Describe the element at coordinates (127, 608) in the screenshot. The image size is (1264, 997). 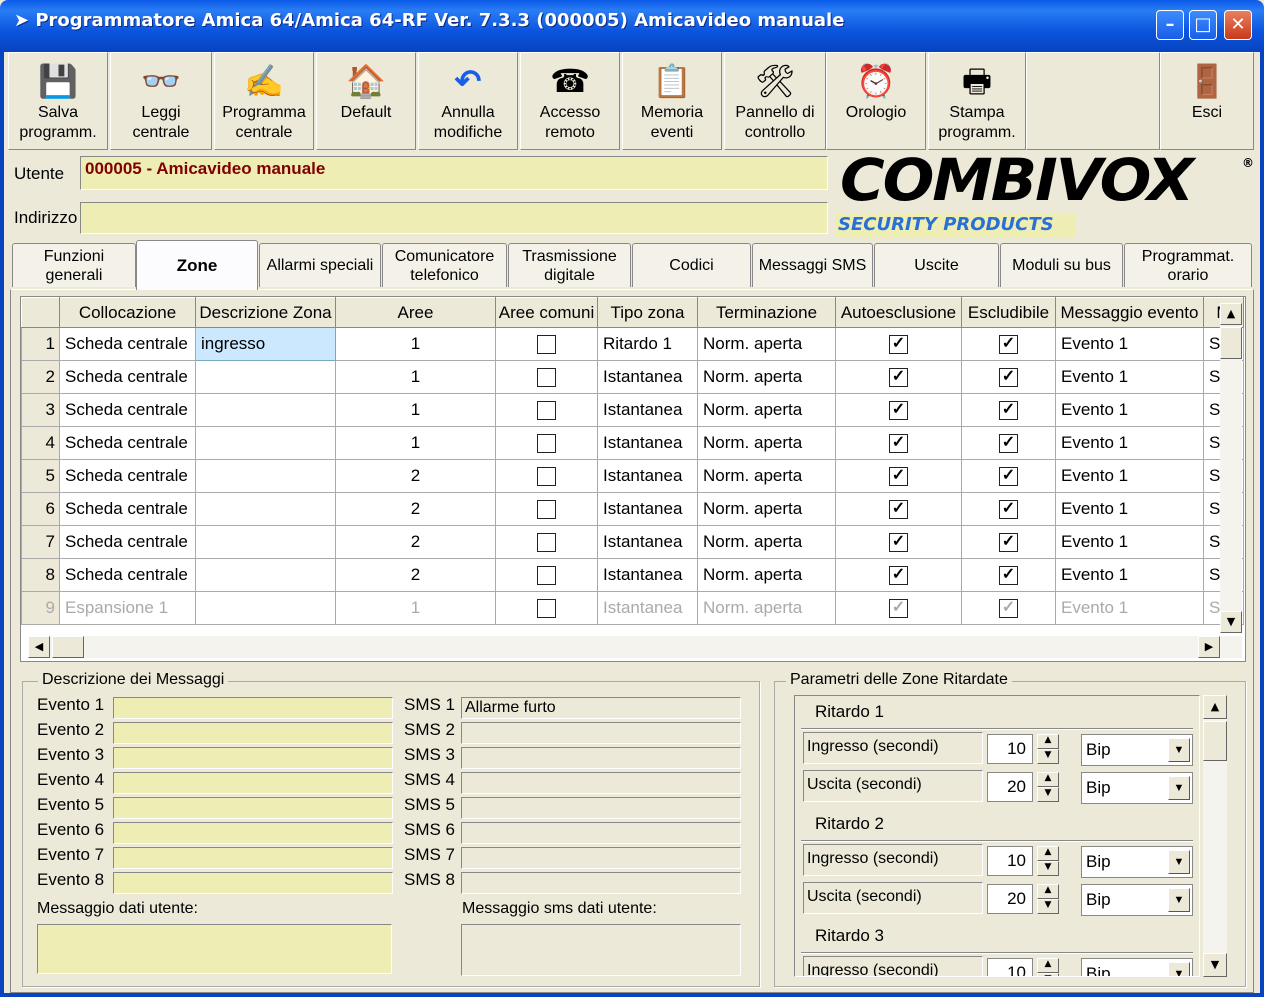
I see `cell-loc: Espansione 1` at that location.